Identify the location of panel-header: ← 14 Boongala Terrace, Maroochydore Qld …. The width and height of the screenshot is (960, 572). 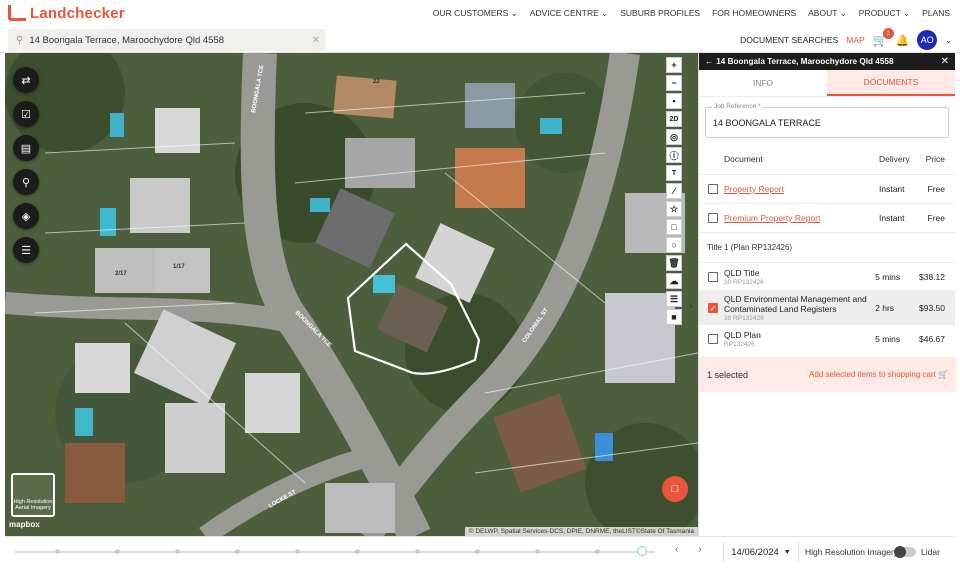
(827, 61).